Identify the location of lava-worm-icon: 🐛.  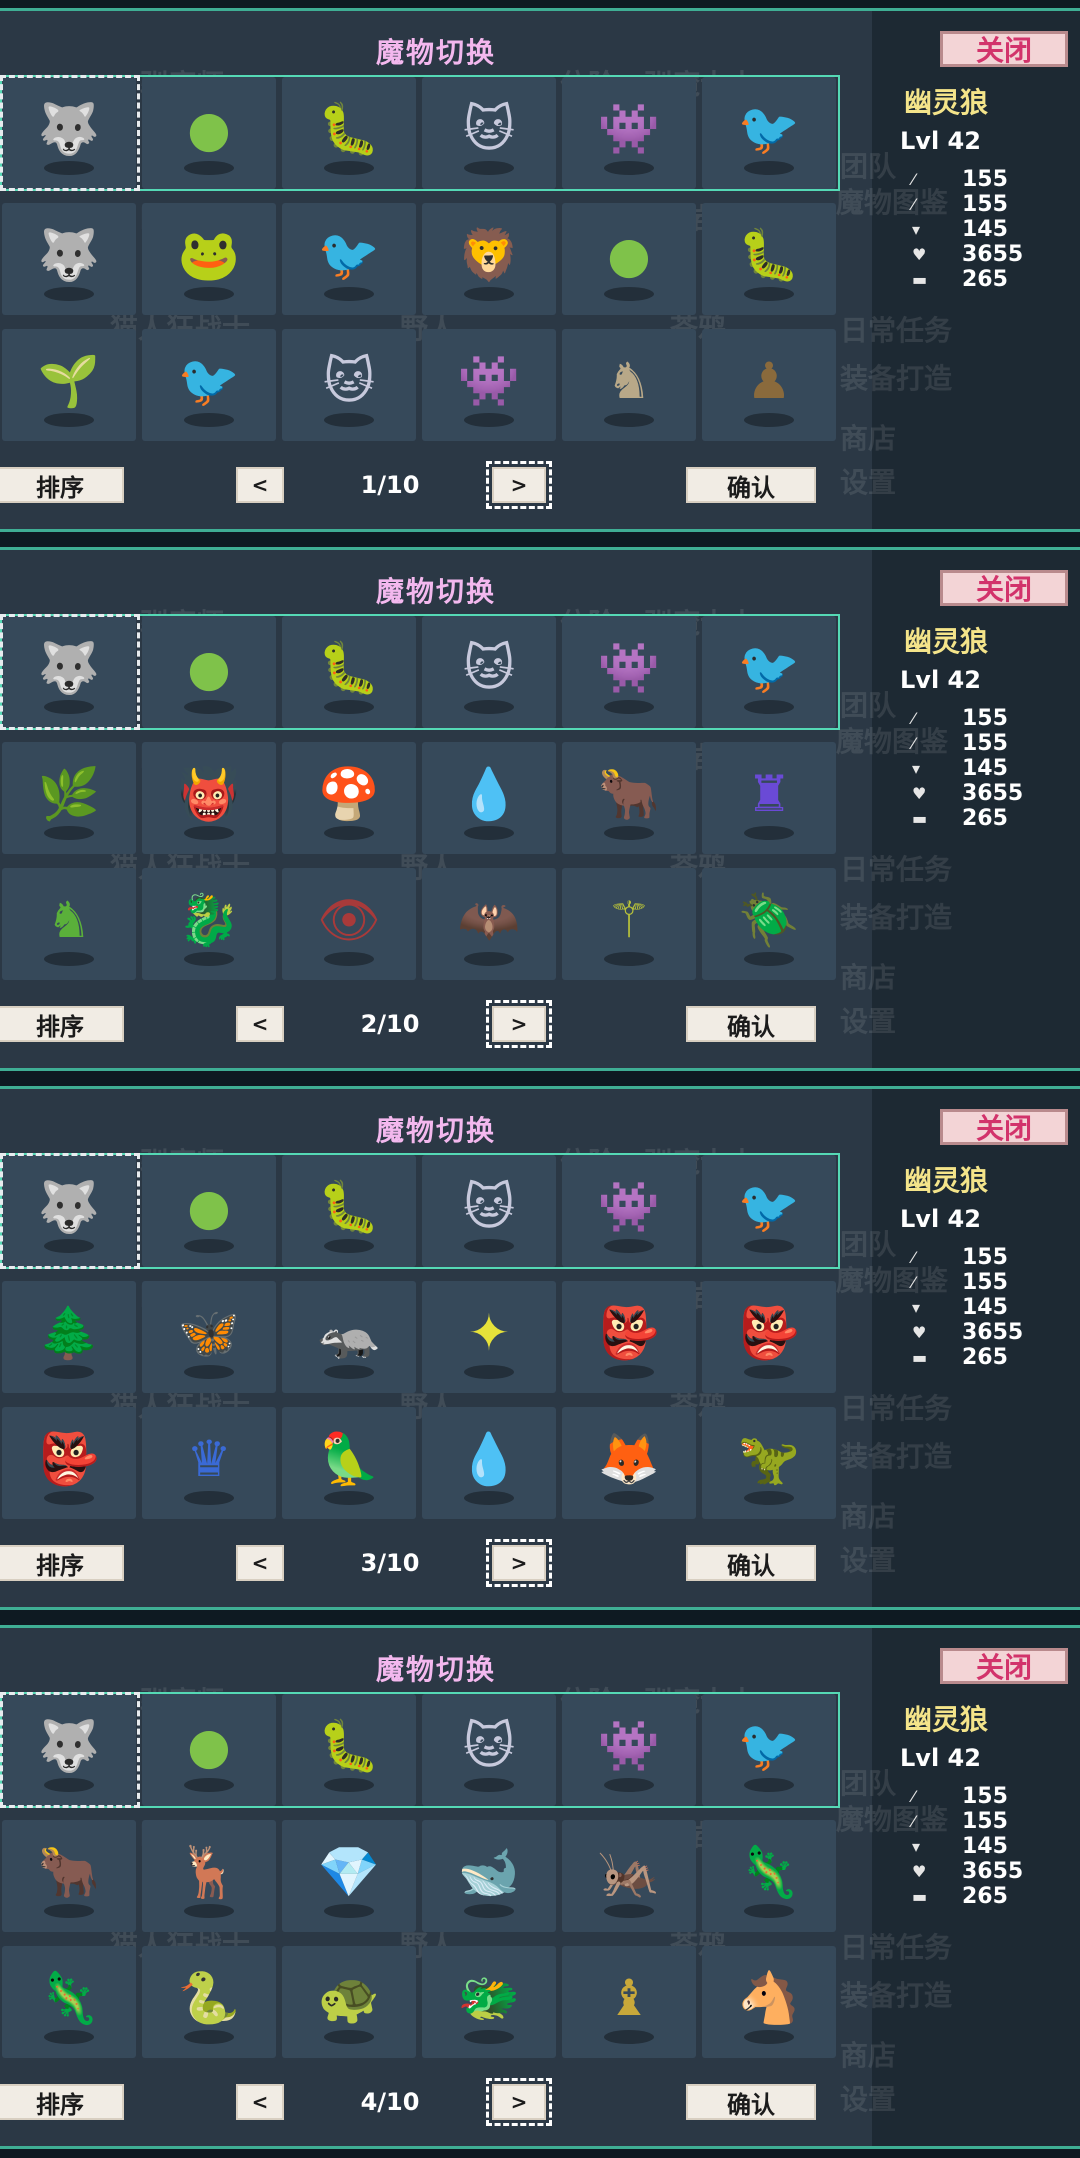
(769, 255).